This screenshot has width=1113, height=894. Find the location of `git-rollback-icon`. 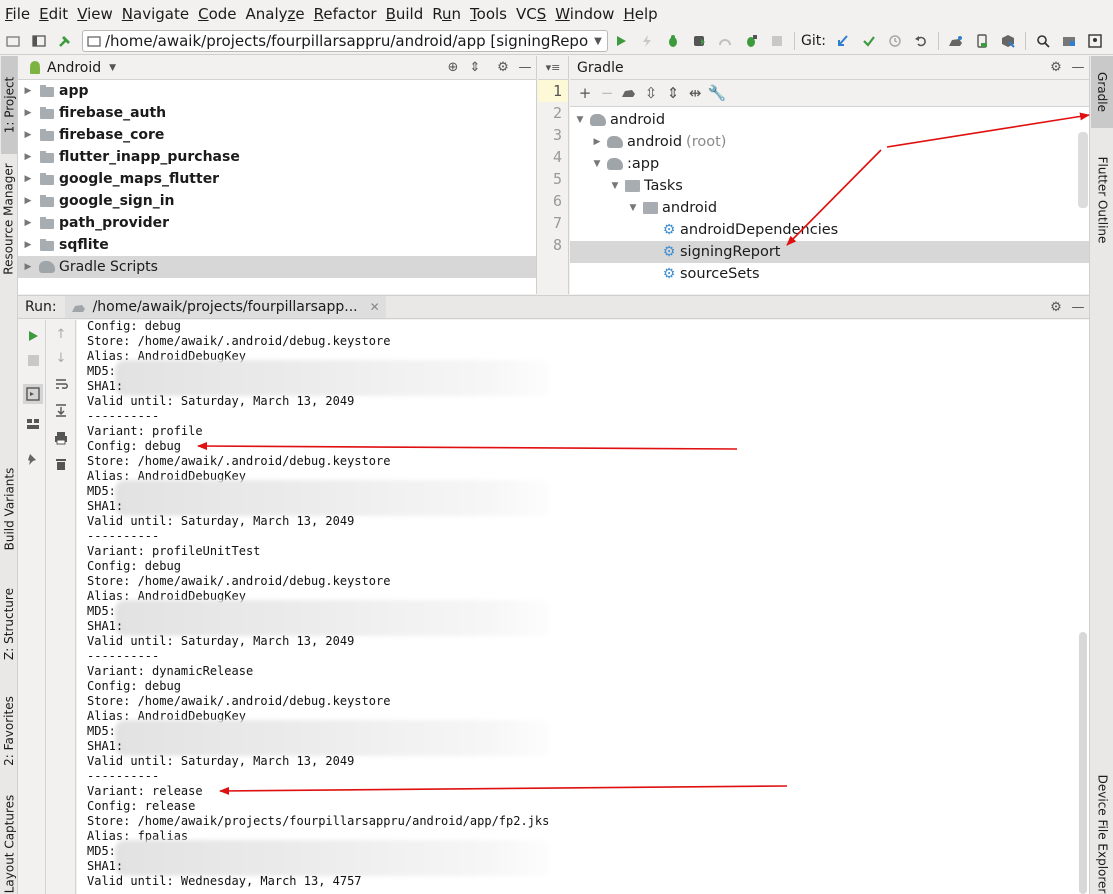

git-rollback-icon is located at coordinates (921, 41).